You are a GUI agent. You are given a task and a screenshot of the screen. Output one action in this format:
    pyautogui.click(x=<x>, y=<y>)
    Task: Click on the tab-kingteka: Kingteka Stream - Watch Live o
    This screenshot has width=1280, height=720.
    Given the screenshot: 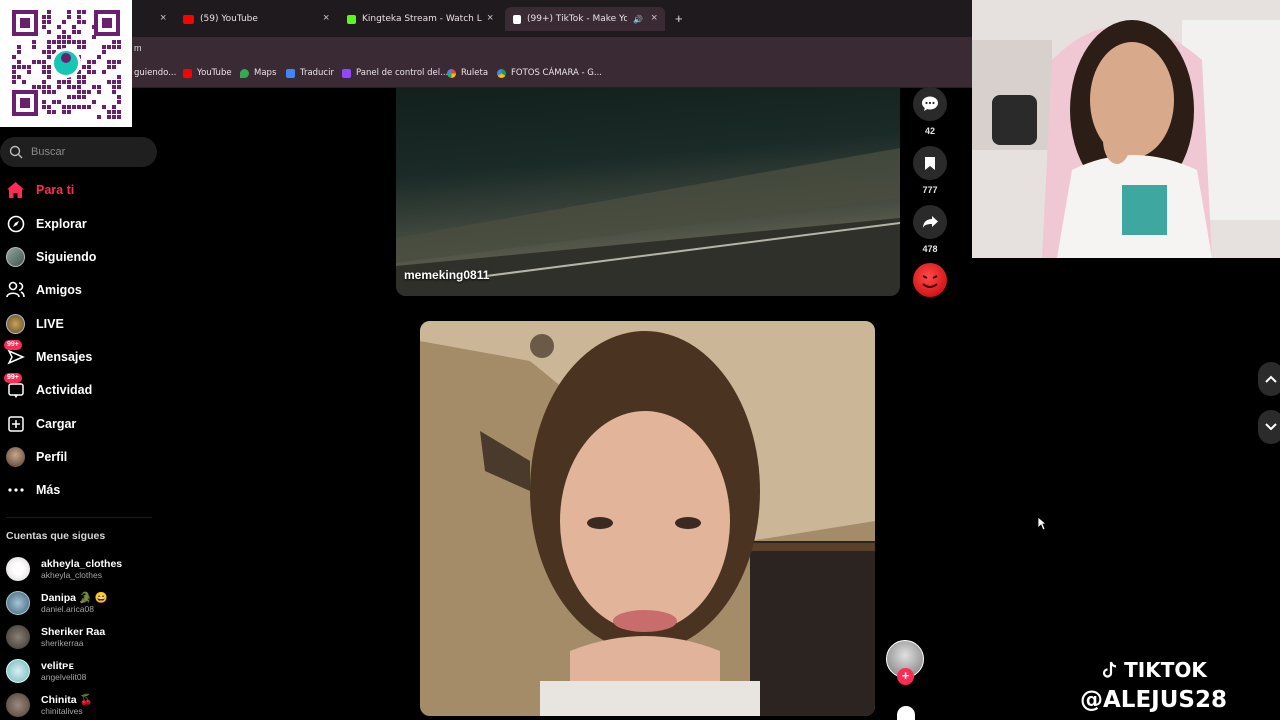 What is the action you would take?
    pyautogui.click(x=414, y=19)
    